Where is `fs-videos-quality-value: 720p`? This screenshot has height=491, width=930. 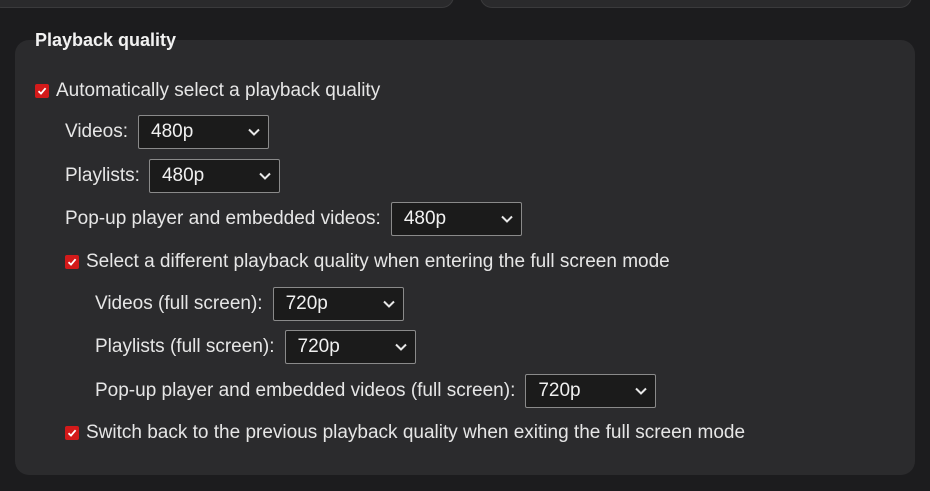
fs-videos-quality-value: 720p is located at coordinates (306, 303).